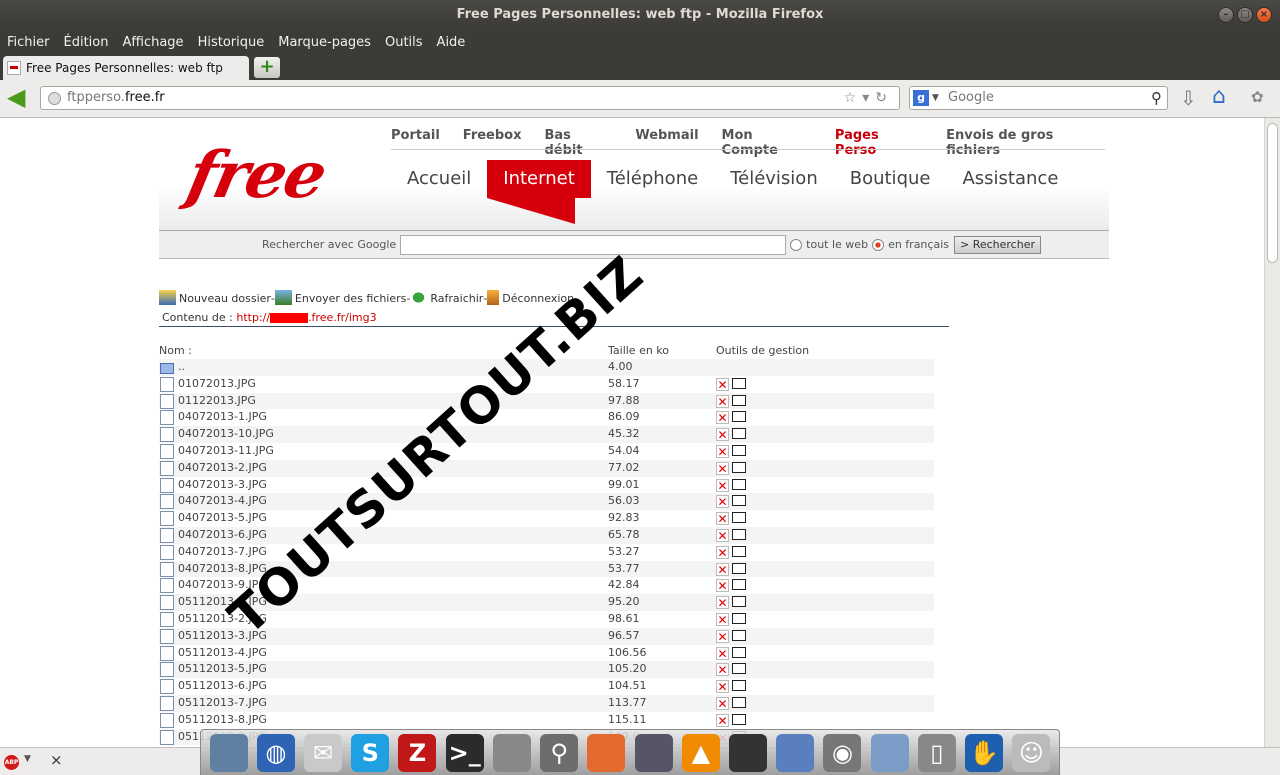 The height and width of the screenshot is (775, 1280). What do you see at coordinates (324, 42) in the screenshot?
I see `menu-marque-pages: Marque-pages` at bounding box center [324, 42].